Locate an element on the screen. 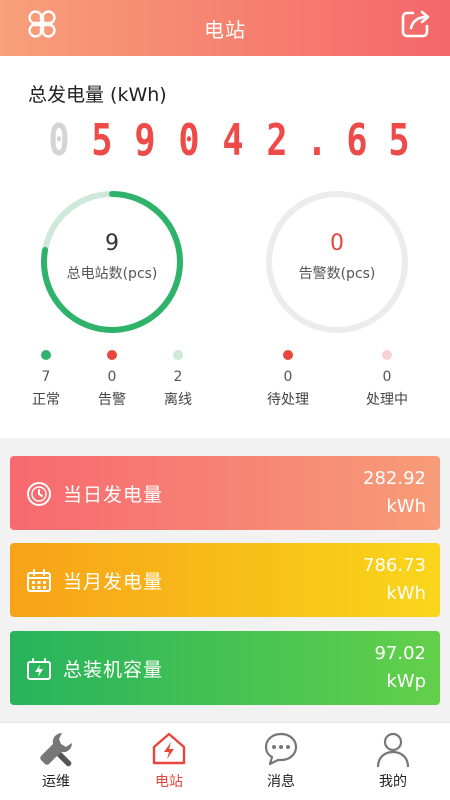 The height and width of the screenshot is (800, 450). monthly-energy-card: 当月发电量 786.73 kWh is located at coordinates (225, 580).